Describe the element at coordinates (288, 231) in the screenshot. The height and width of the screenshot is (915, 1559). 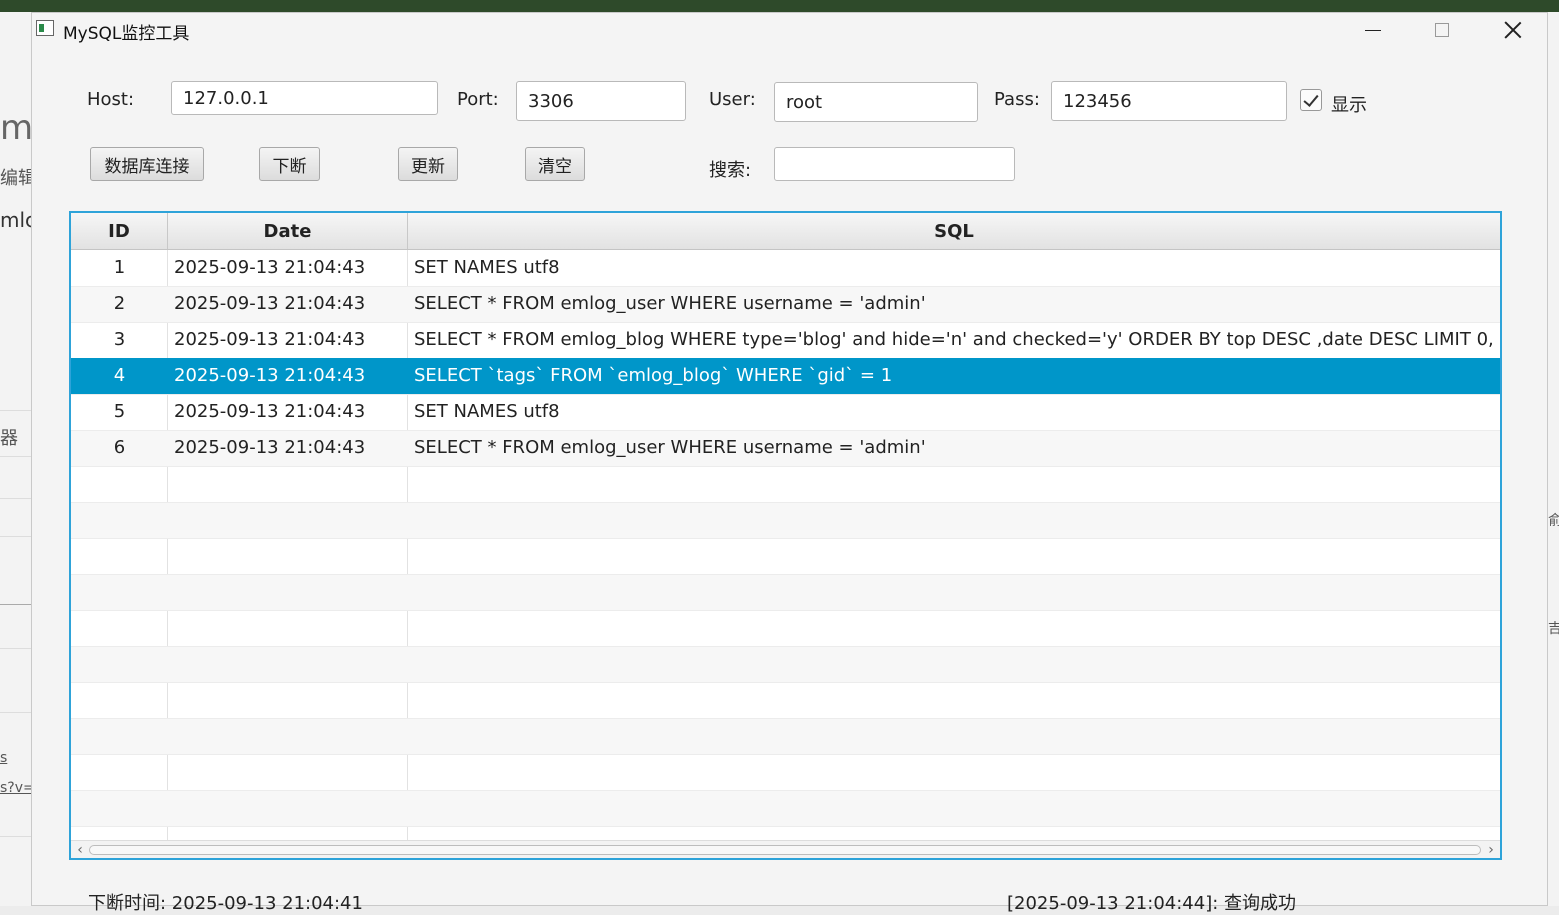
I see `column-header-date: Date` at that location.